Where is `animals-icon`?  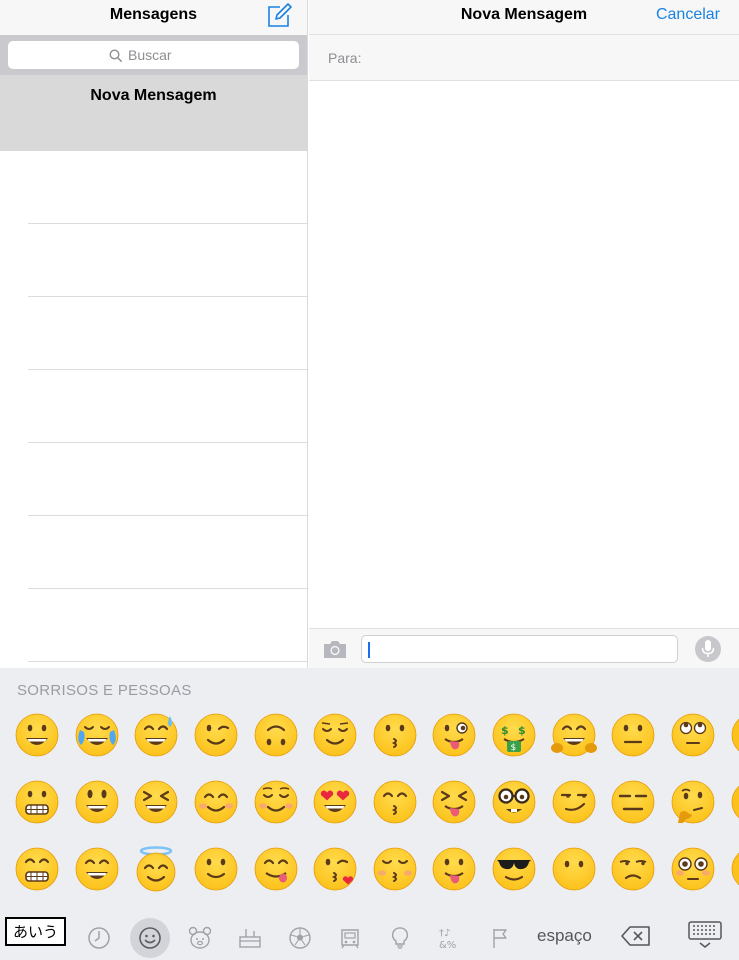 animals-icon is located at coordinates (200, 937).